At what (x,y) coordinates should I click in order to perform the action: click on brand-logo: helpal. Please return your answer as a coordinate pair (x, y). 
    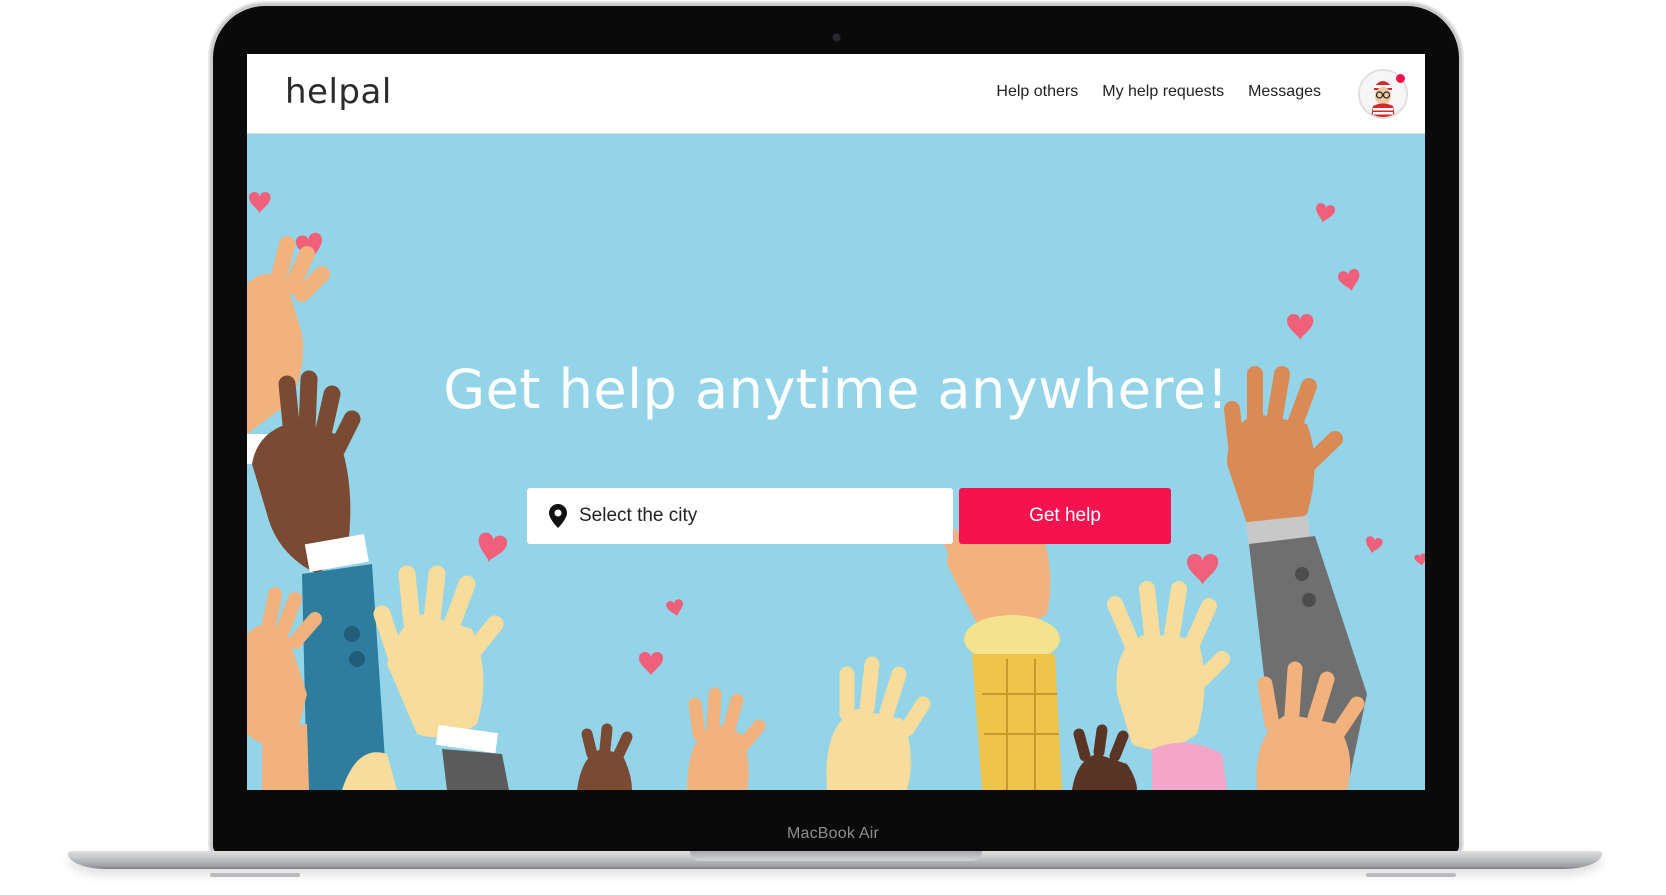
    Looking at the image, I should click on (338, 92).